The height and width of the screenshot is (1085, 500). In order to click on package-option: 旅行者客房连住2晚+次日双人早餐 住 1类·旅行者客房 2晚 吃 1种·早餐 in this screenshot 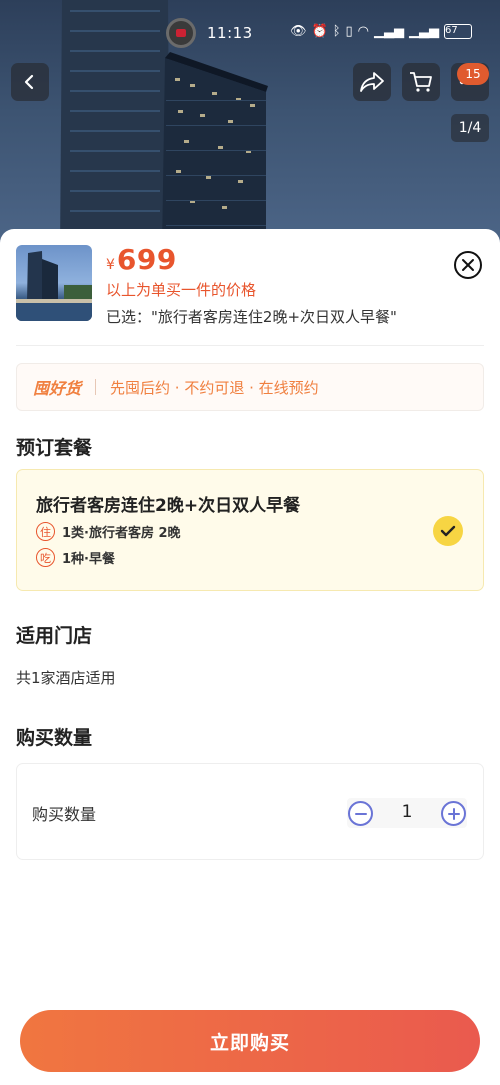, I will do `click(250, 530)`.